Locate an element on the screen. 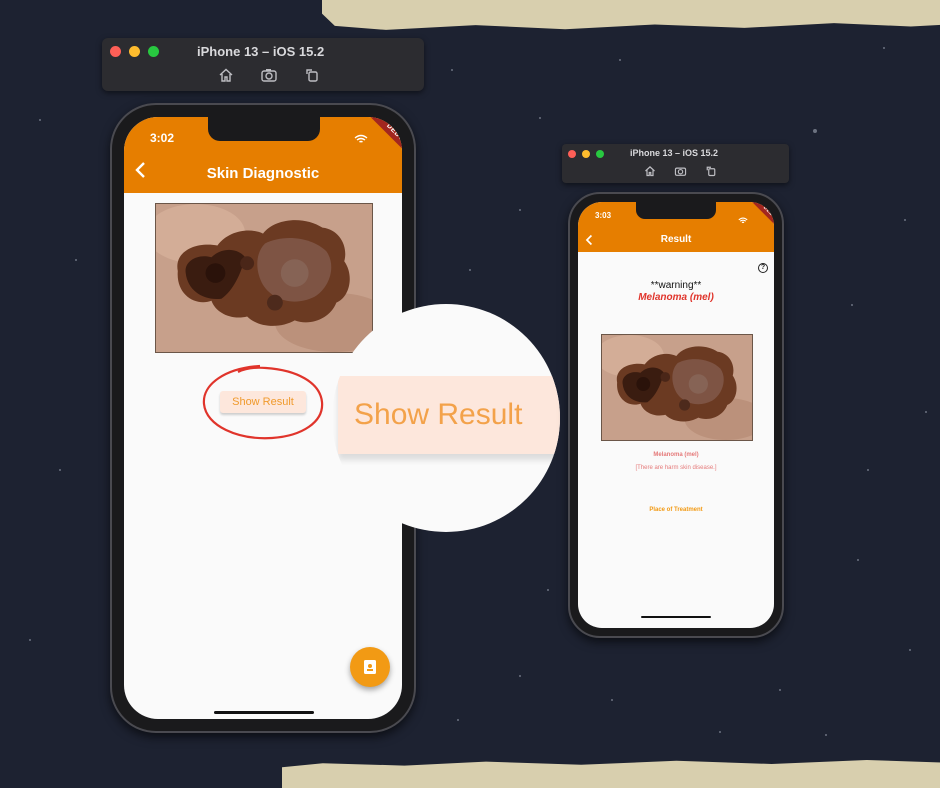 The image size is (940, 788). help-icon: ? is located at coordinates (763, 268).